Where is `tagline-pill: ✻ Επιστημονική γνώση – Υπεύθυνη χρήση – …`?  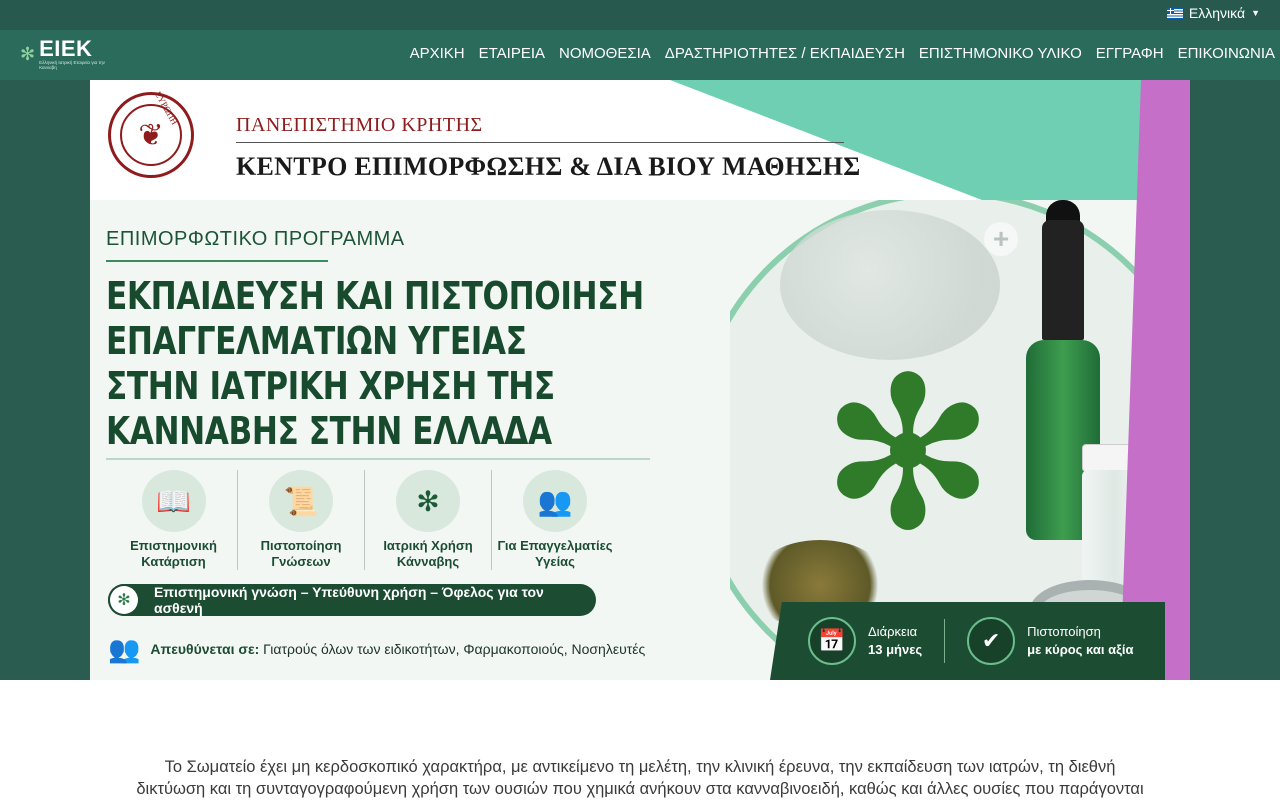
tagline-pill: ✻ Επιστημονική γνώση – Υπεύθυνη χρήση – … is located at coordinates (352, 600).